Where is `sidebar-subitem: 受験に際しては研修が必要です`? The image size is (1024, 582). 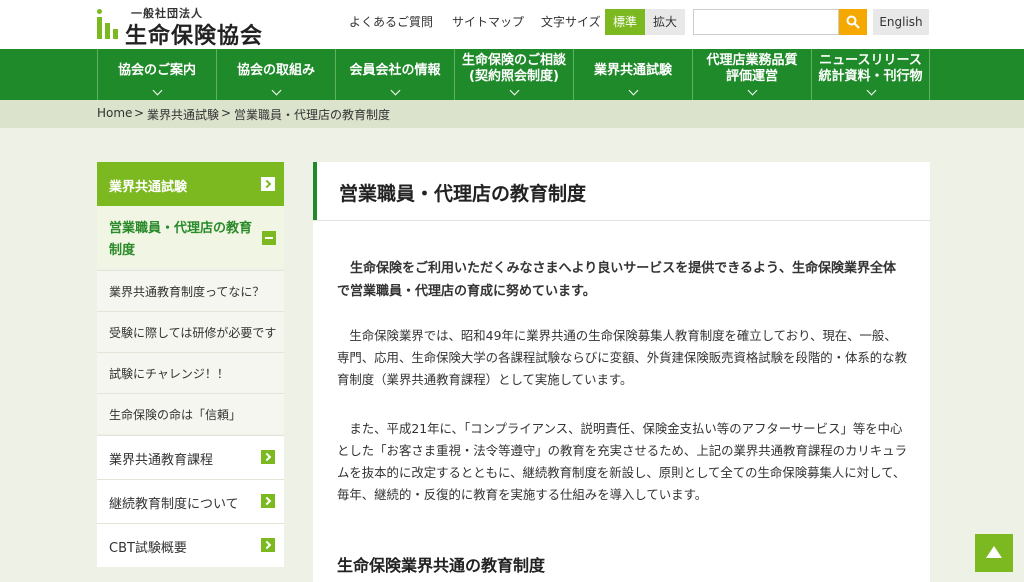
sidebar-subitem: 受験に際しては研修が必要です is located at coordinates (190, 331).